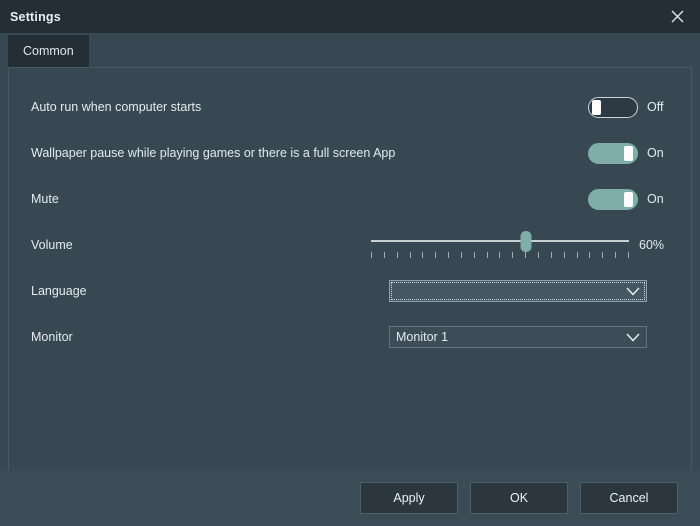 This screenshot has width=700, height=526. What do you see at coordinates (350, 199) in the screenshot?
I see `row-mute: Mute On` at bounding box center [350, 199].